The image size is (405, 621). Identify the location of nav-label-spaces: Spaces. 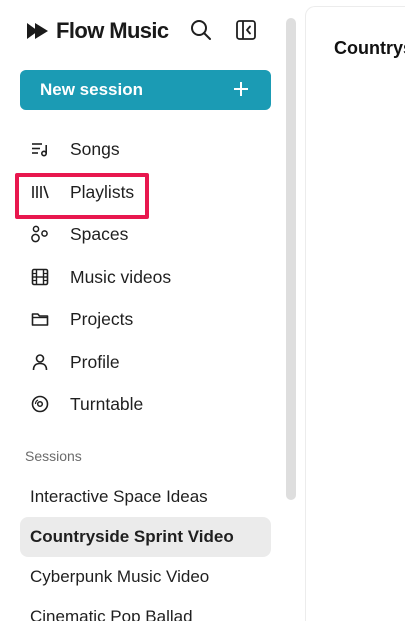
(99, 233).